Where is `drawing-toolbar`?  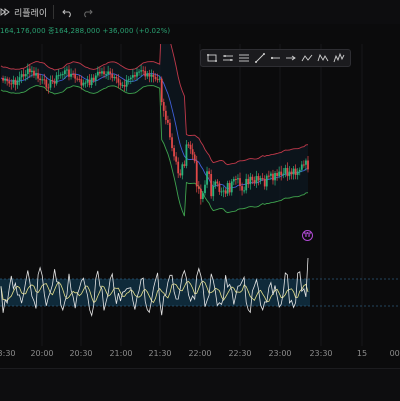 drawing-toolbar is located at coordinates (275, 58).